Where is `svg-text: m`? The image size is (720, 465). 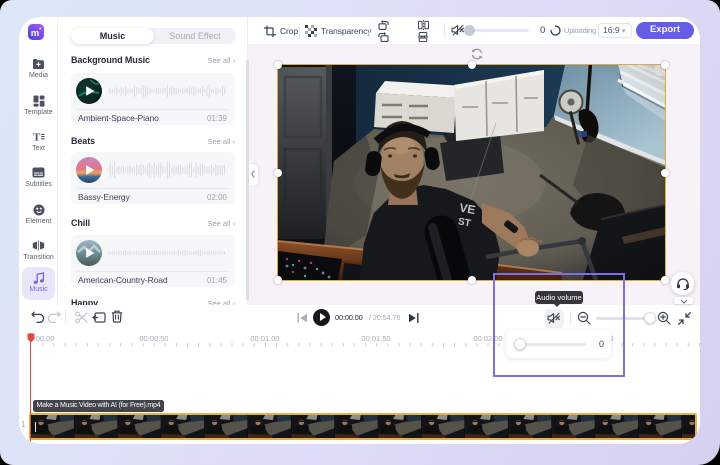 svg-text: m is located at coordinates (35, 32).